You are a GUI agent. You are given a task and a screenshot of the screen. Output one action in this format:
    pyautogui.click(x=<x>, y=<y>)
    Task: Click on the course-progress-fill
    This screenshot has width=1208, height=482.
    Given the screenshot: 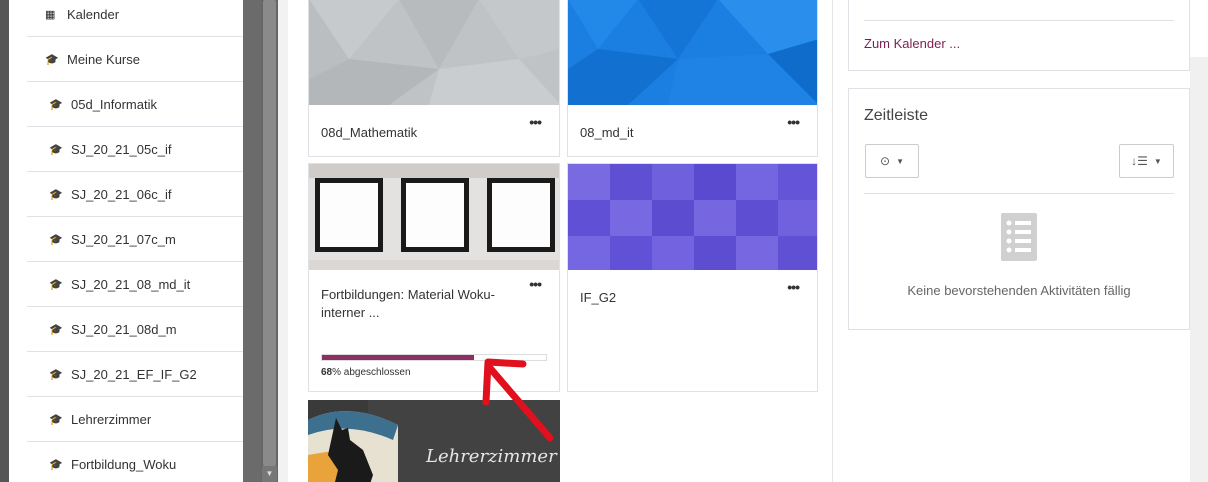 What is the action you would take?
    pyautogui.click(x=398, y=357)
    